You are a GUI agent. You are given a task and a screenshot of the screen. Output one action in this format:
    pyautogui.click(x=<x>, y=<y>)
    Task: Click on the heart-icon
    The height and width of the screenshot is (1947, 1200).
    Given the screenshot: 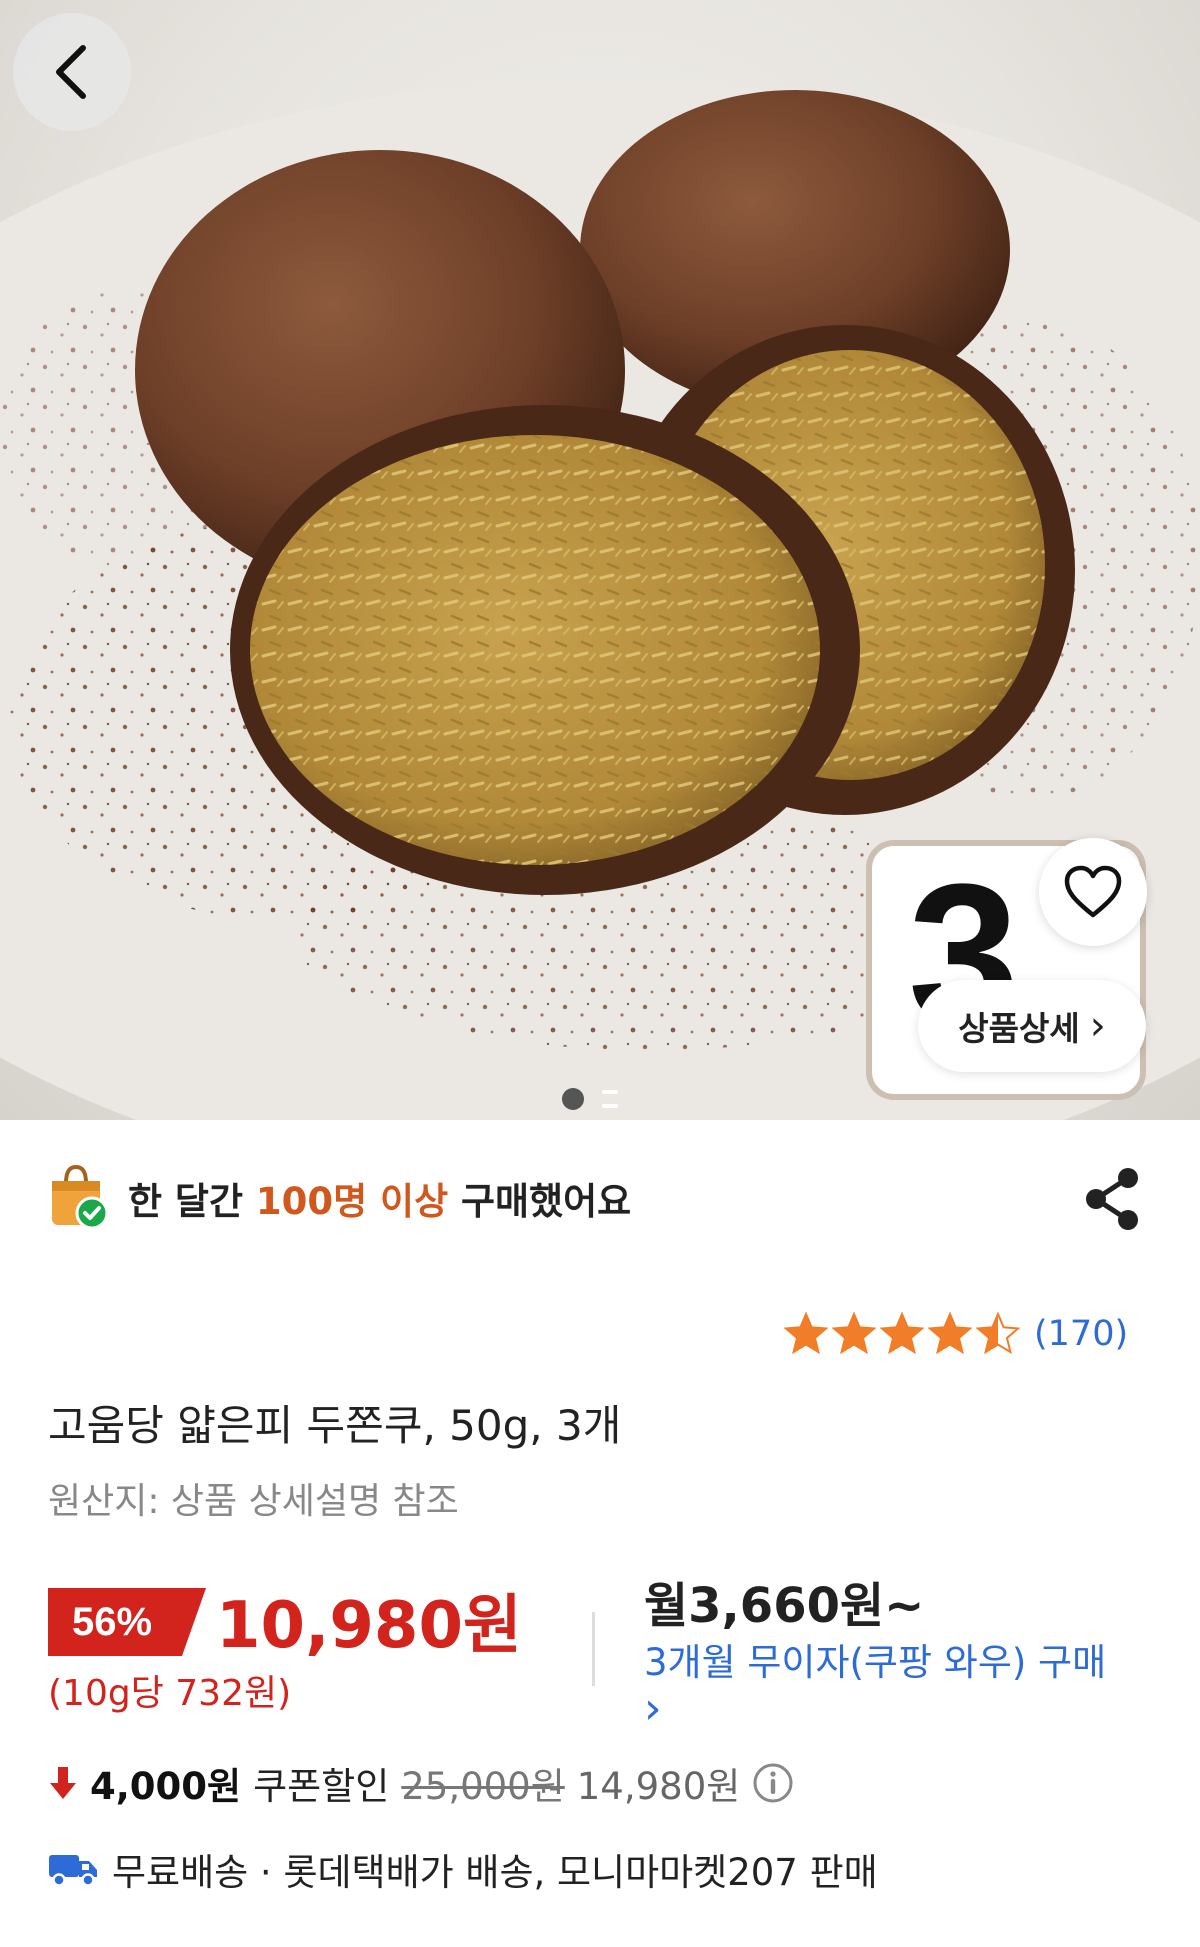 What is the action you would take?
    pyautogui.click(x=1093, y=891)
    